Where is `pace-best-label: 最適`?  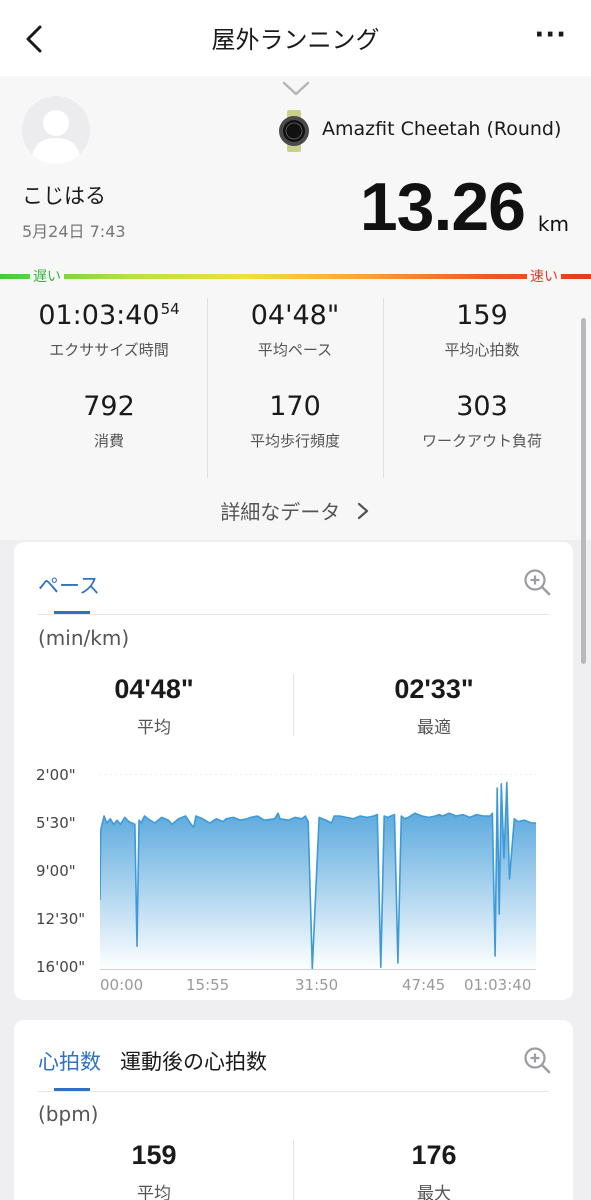
pace-best-label: 最適 is located at coordinates (434, 728).